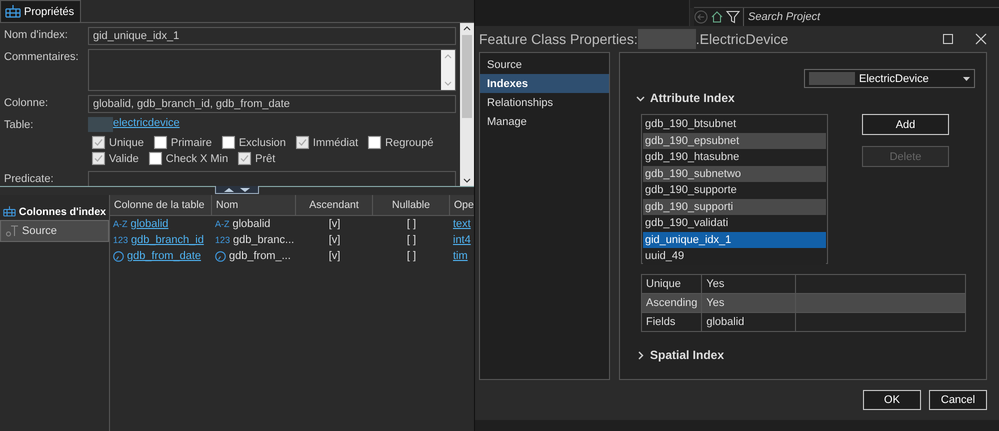 The width and height of the screenshot is (999, 431). I want to click on scroll-up-icon, so click(467, 28).